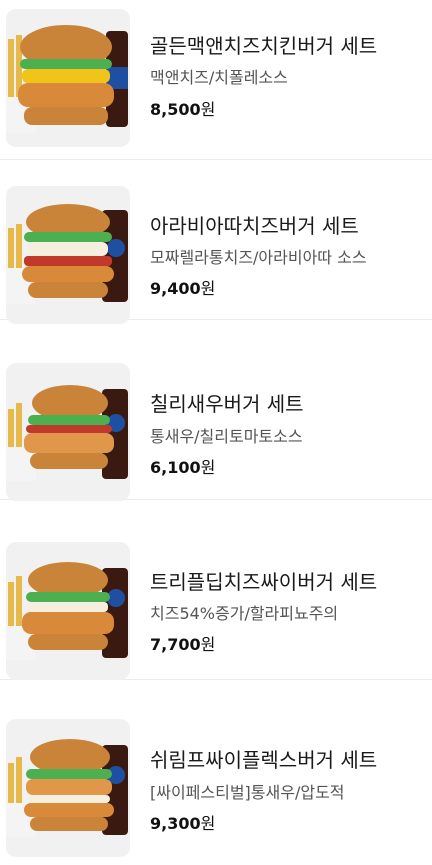  I want to click on menu-item-price: 9,400원, so click(182, 287).